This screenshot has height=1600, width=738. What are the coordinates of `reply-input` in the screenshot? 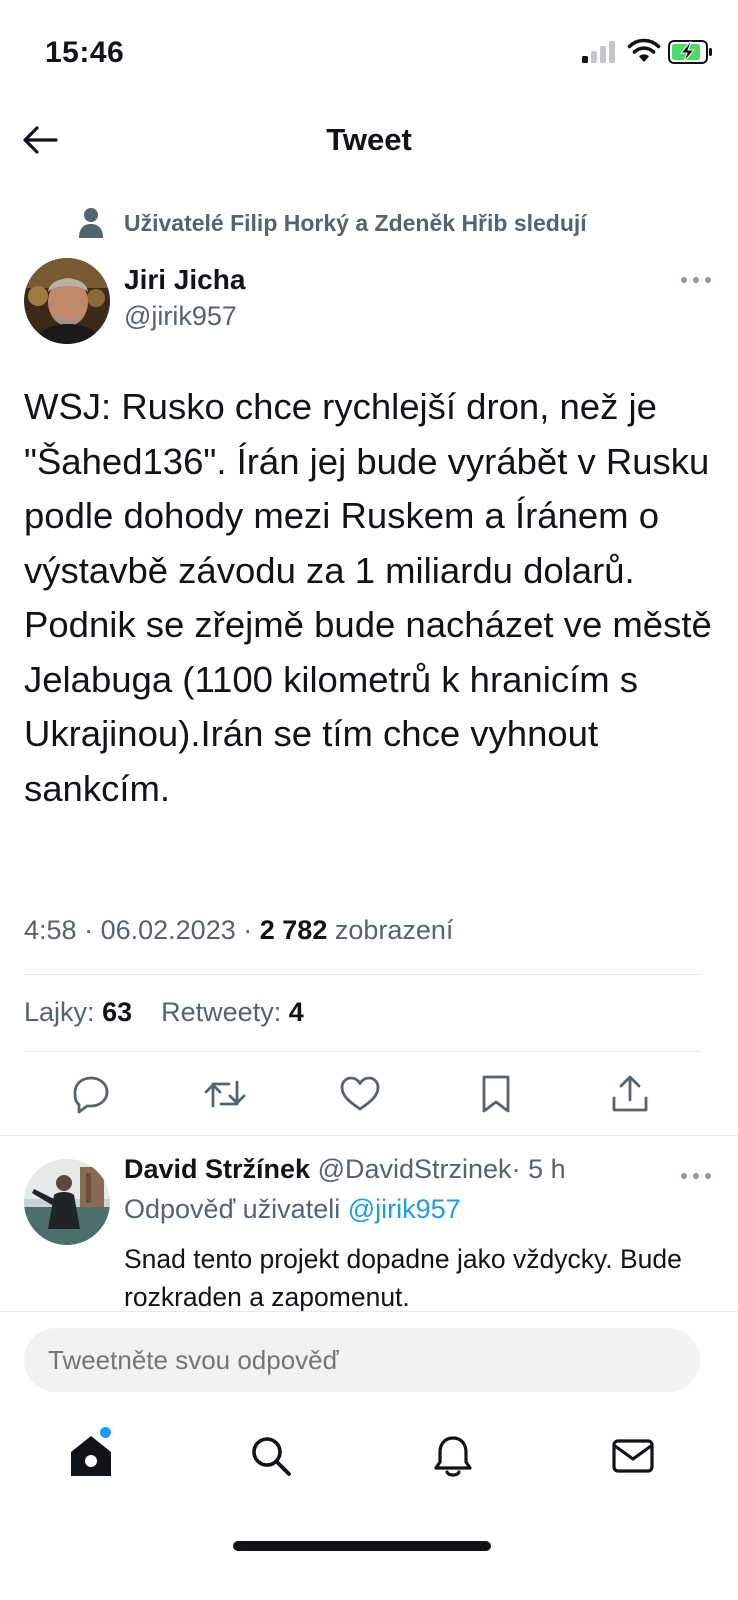 It's located at (362, 1360).